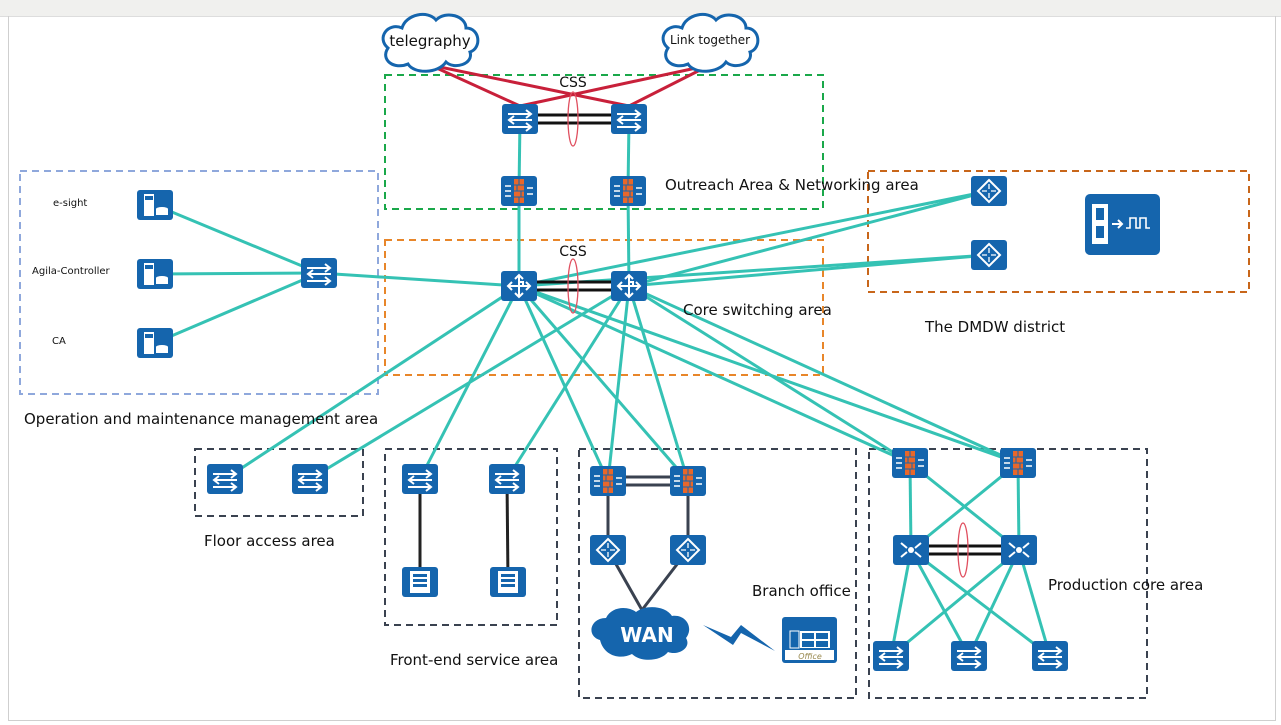 This screenshot has width=1281, height=725. I want to click on wan-cloud: WAN, so click(640, 633).